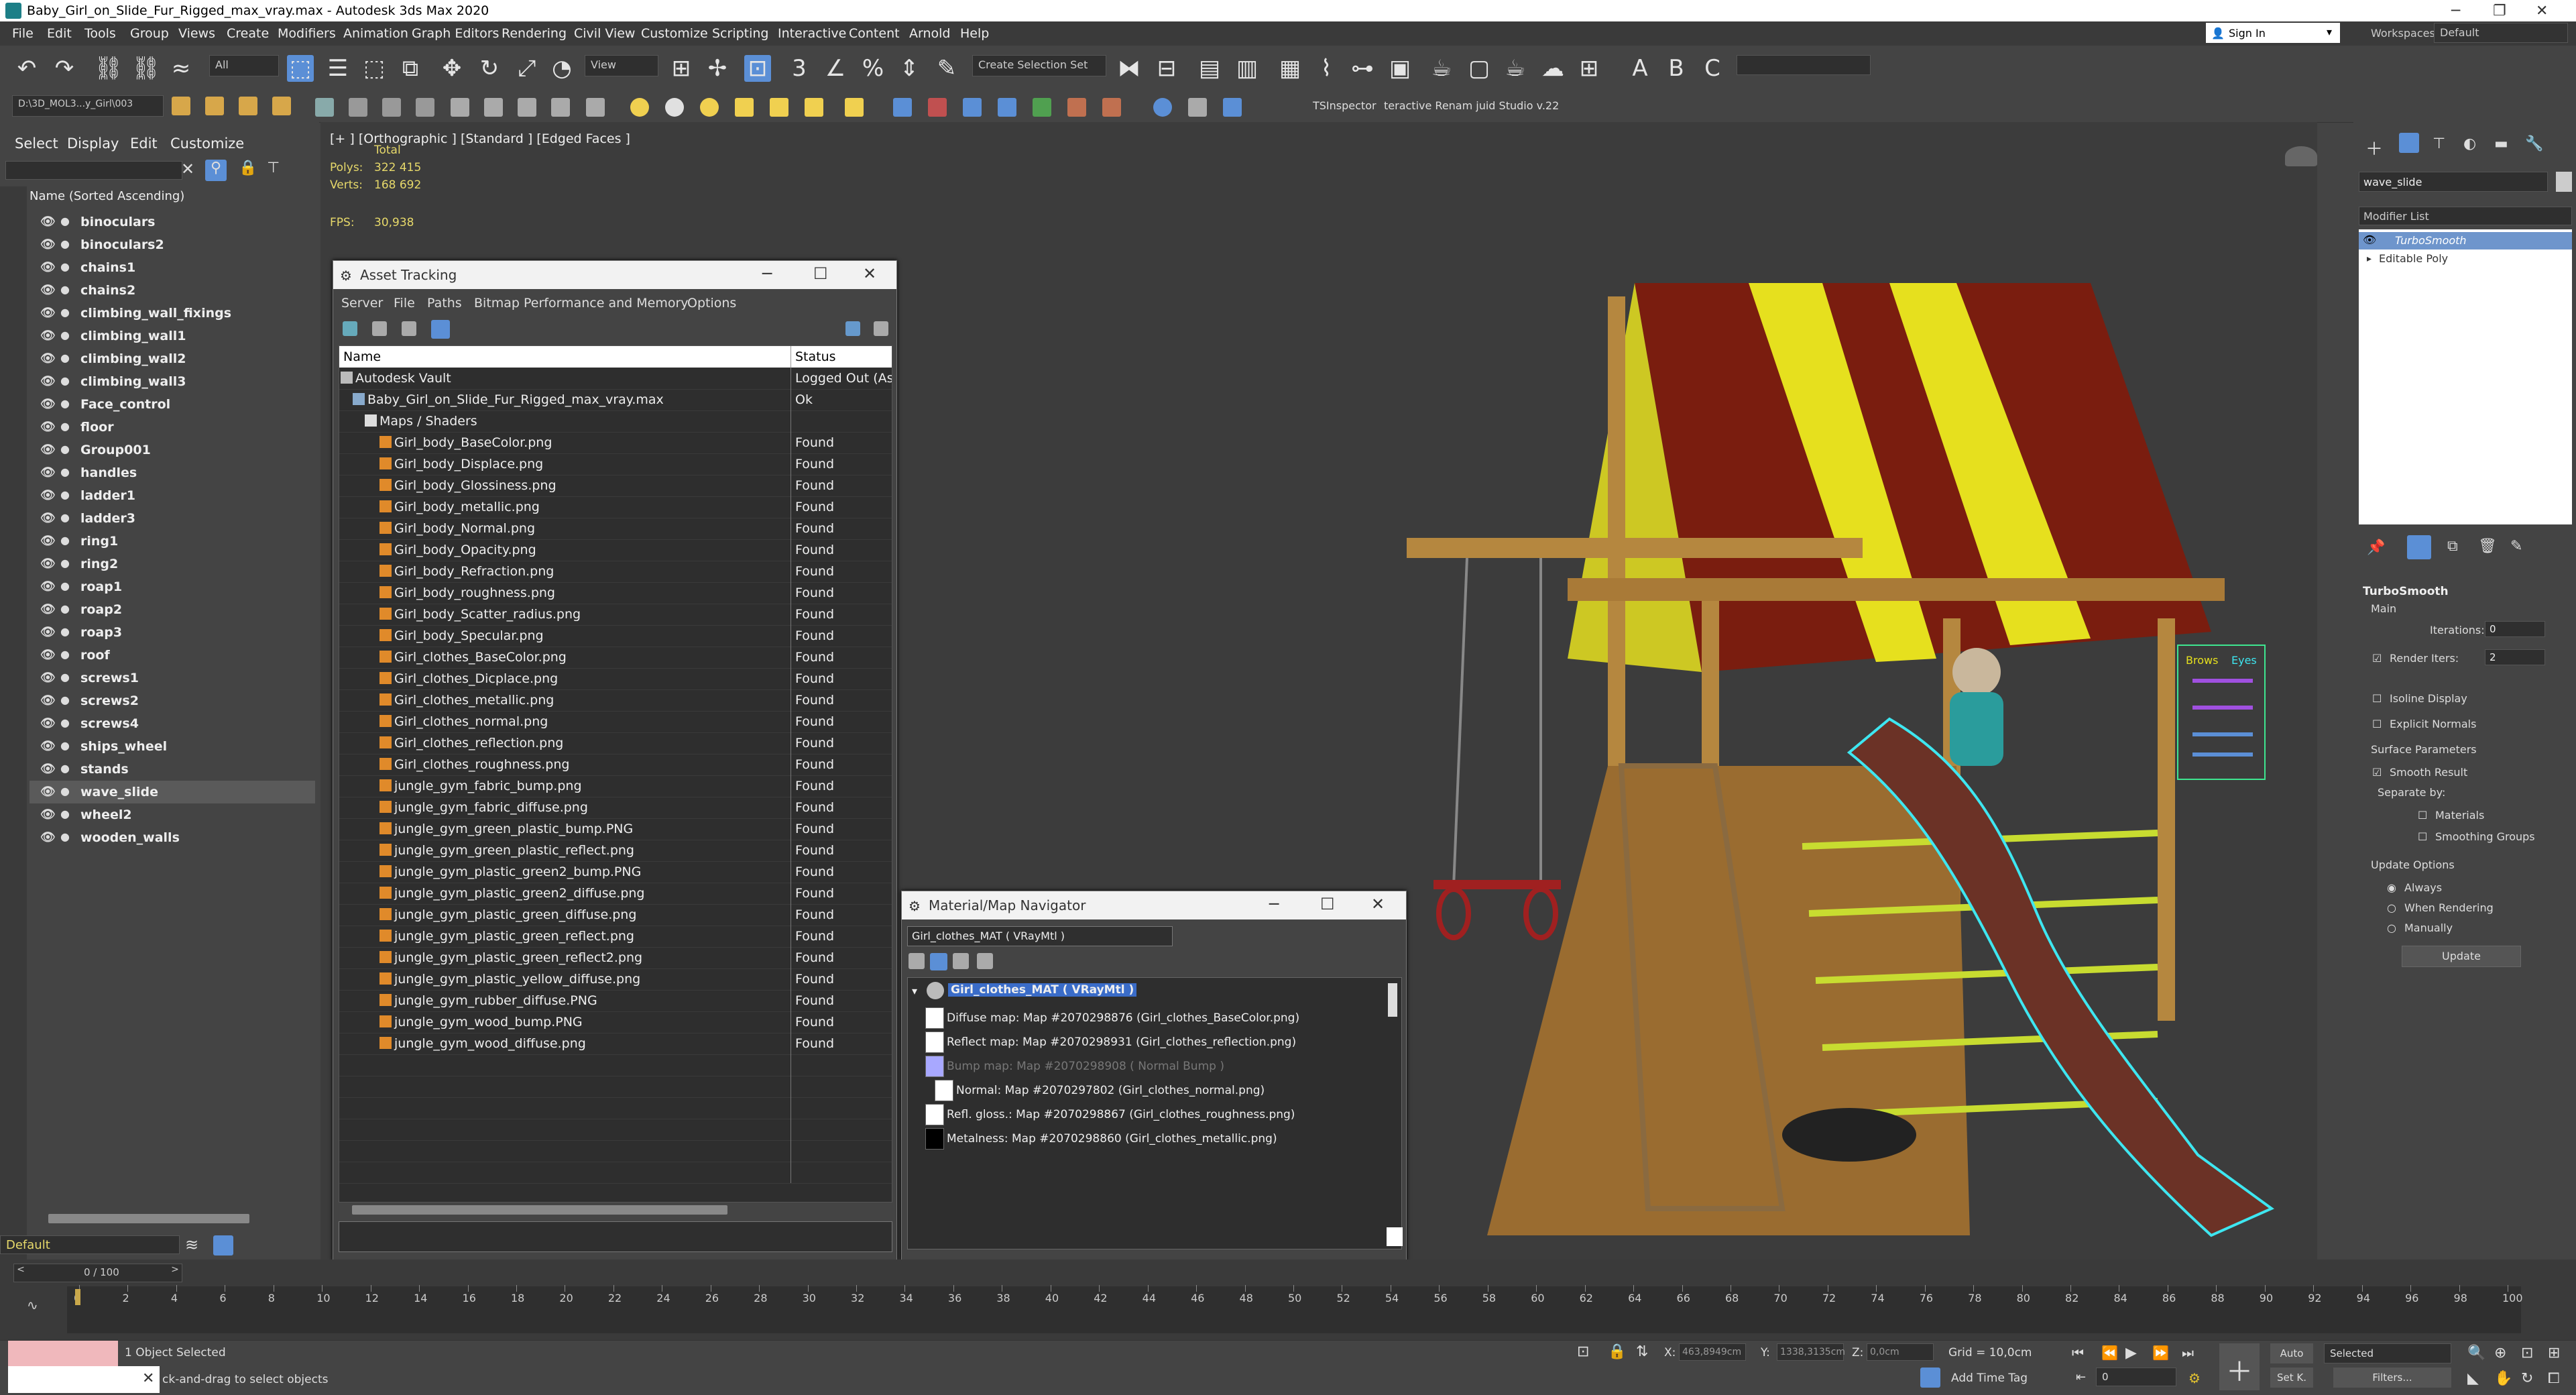 This screenshot has height=1395, width=2576. I want to click on layer-select: Default, so click(90, 1244).